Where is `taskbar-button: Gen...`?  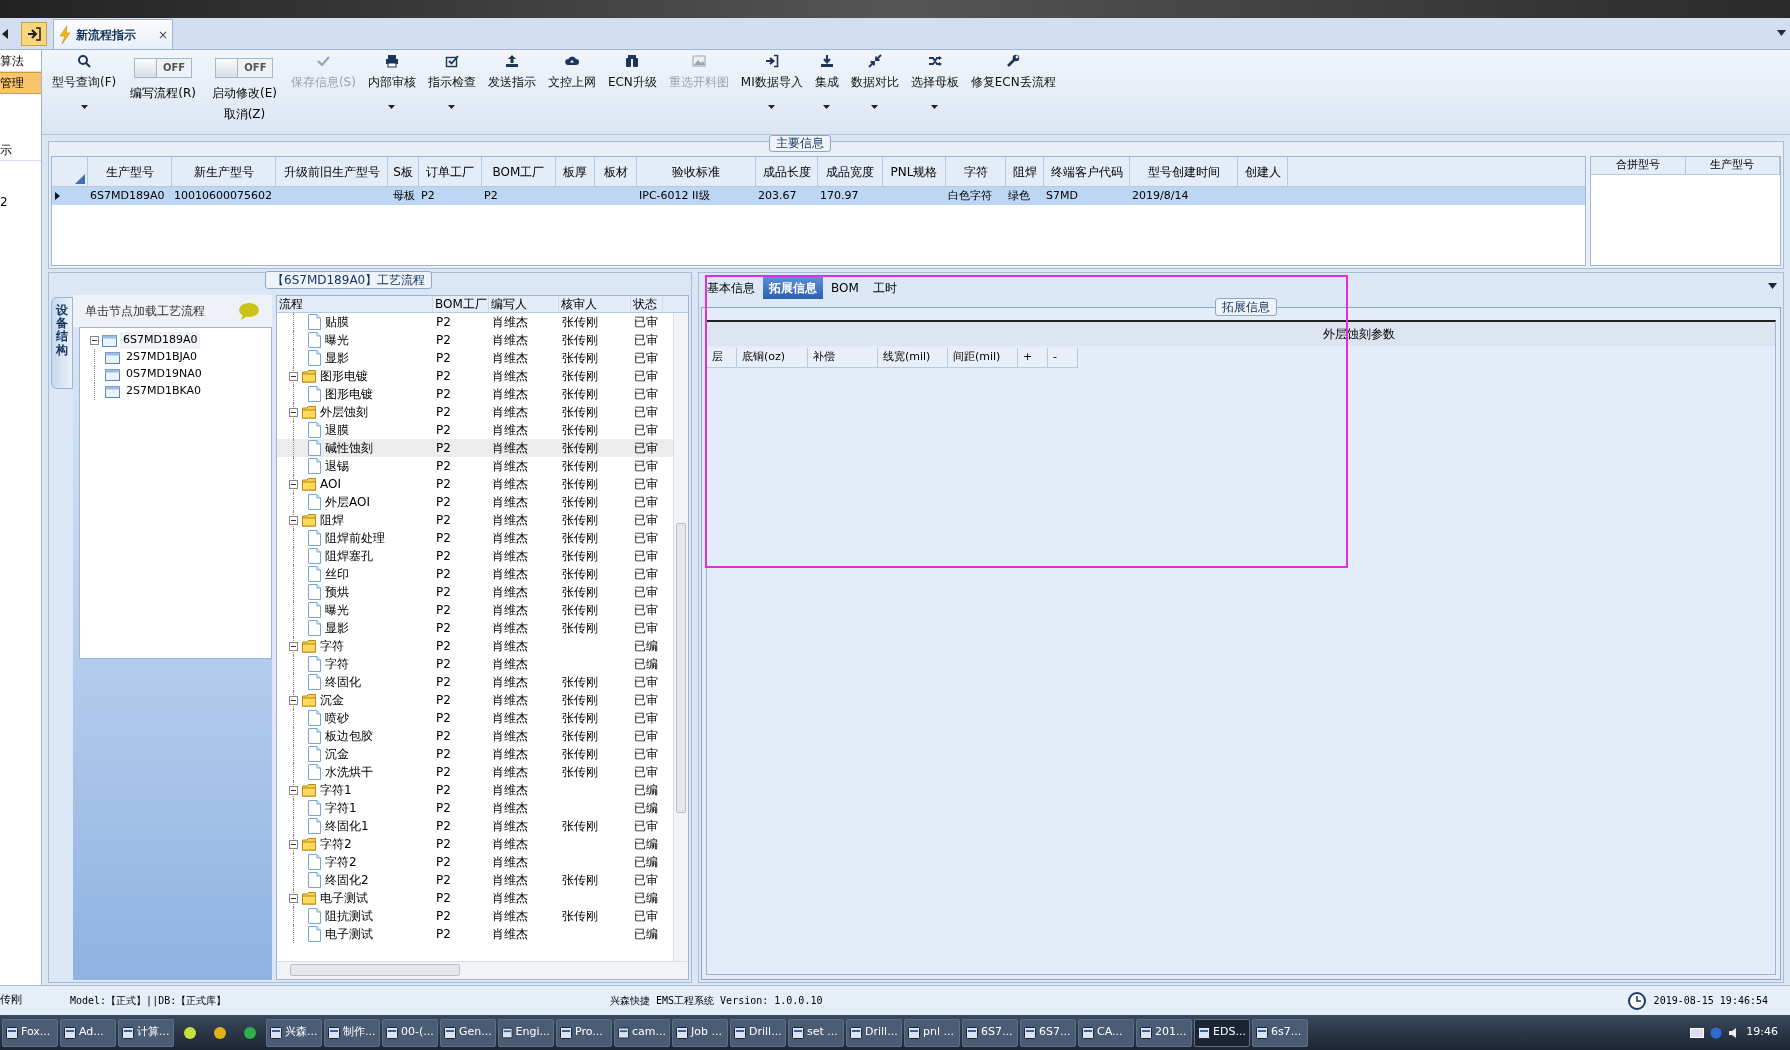 taskbar-button: Gen... is located at coordinates (468, 1032).